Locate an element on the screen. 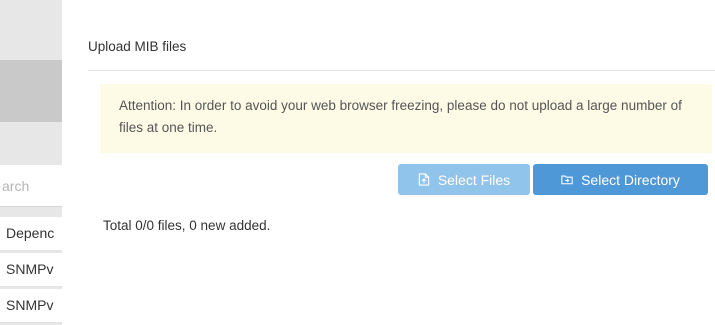 The width and height of the screenshot is (715, 325). folder-icon is located at coordinates (567, 180).